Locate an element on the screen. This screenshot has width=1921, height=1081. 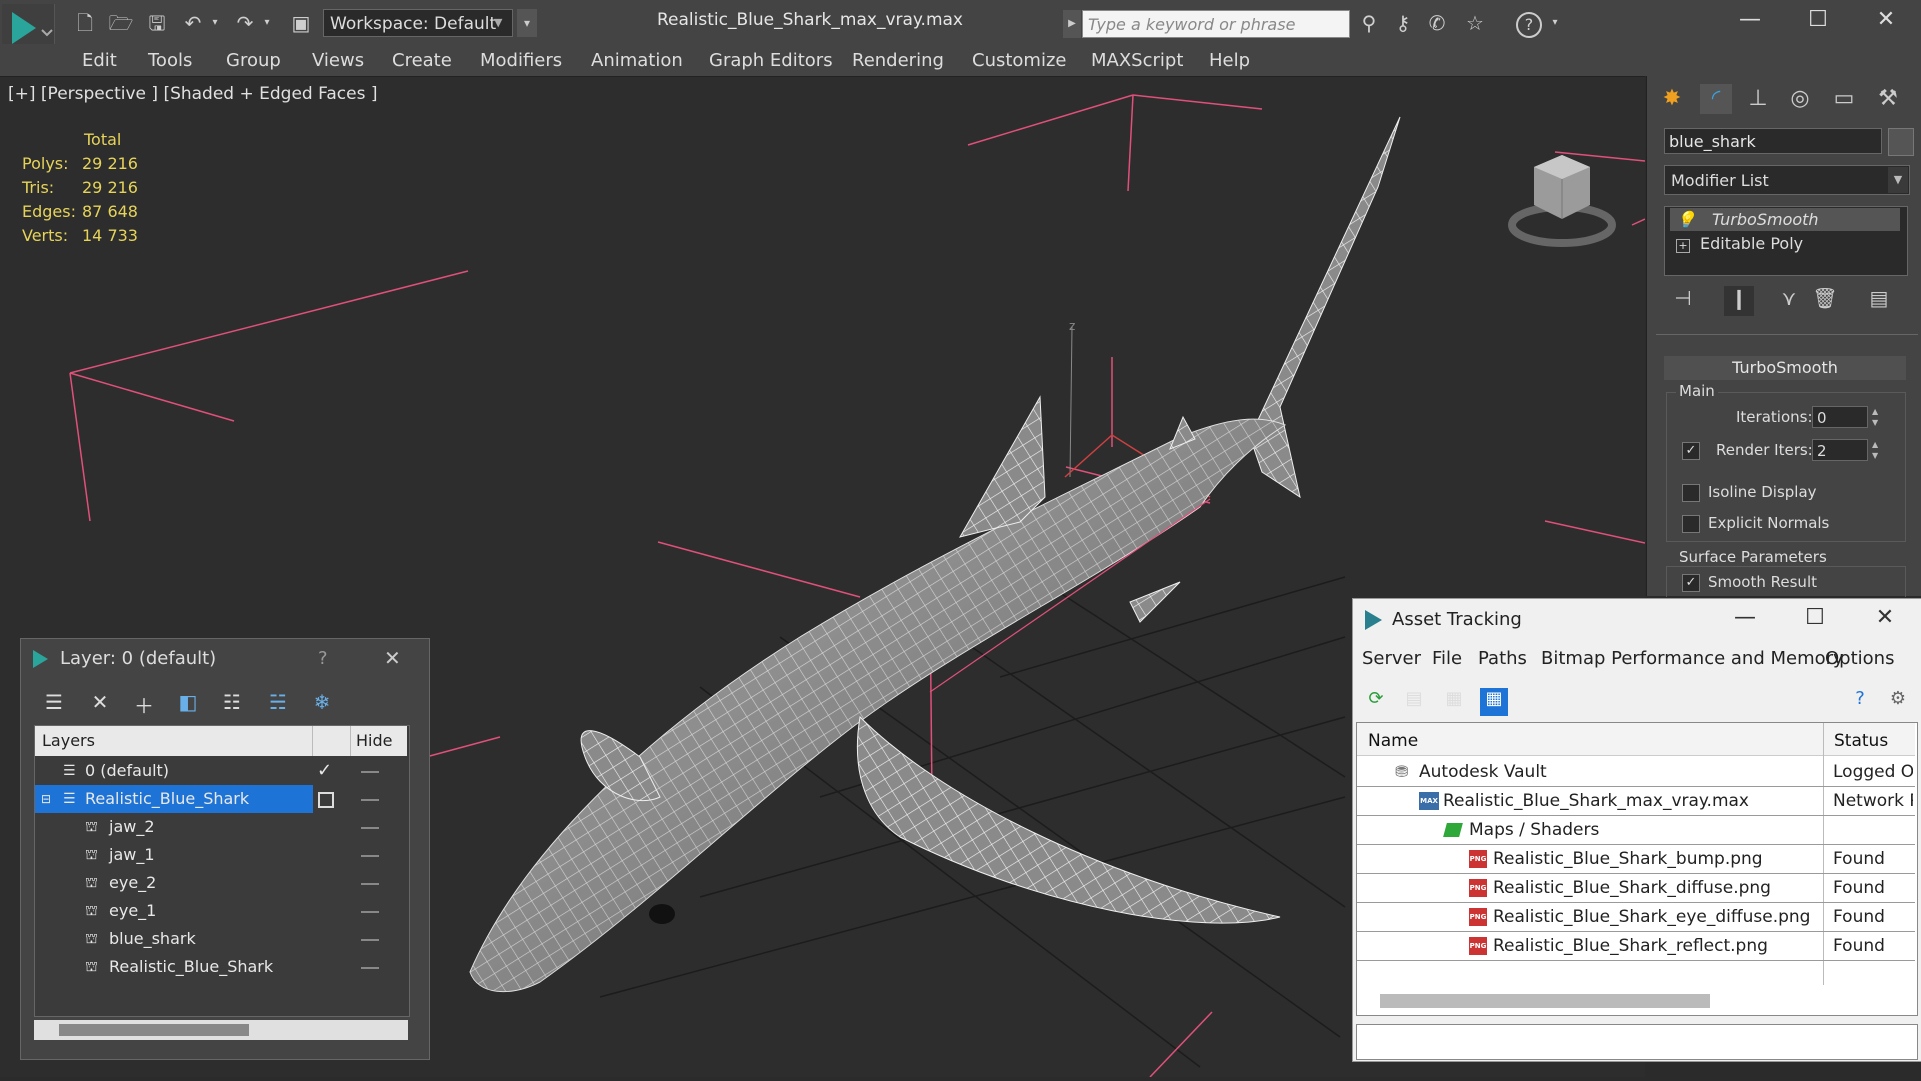
pin-stack-icon: ⊣ is located at coordinates (1683, 301).